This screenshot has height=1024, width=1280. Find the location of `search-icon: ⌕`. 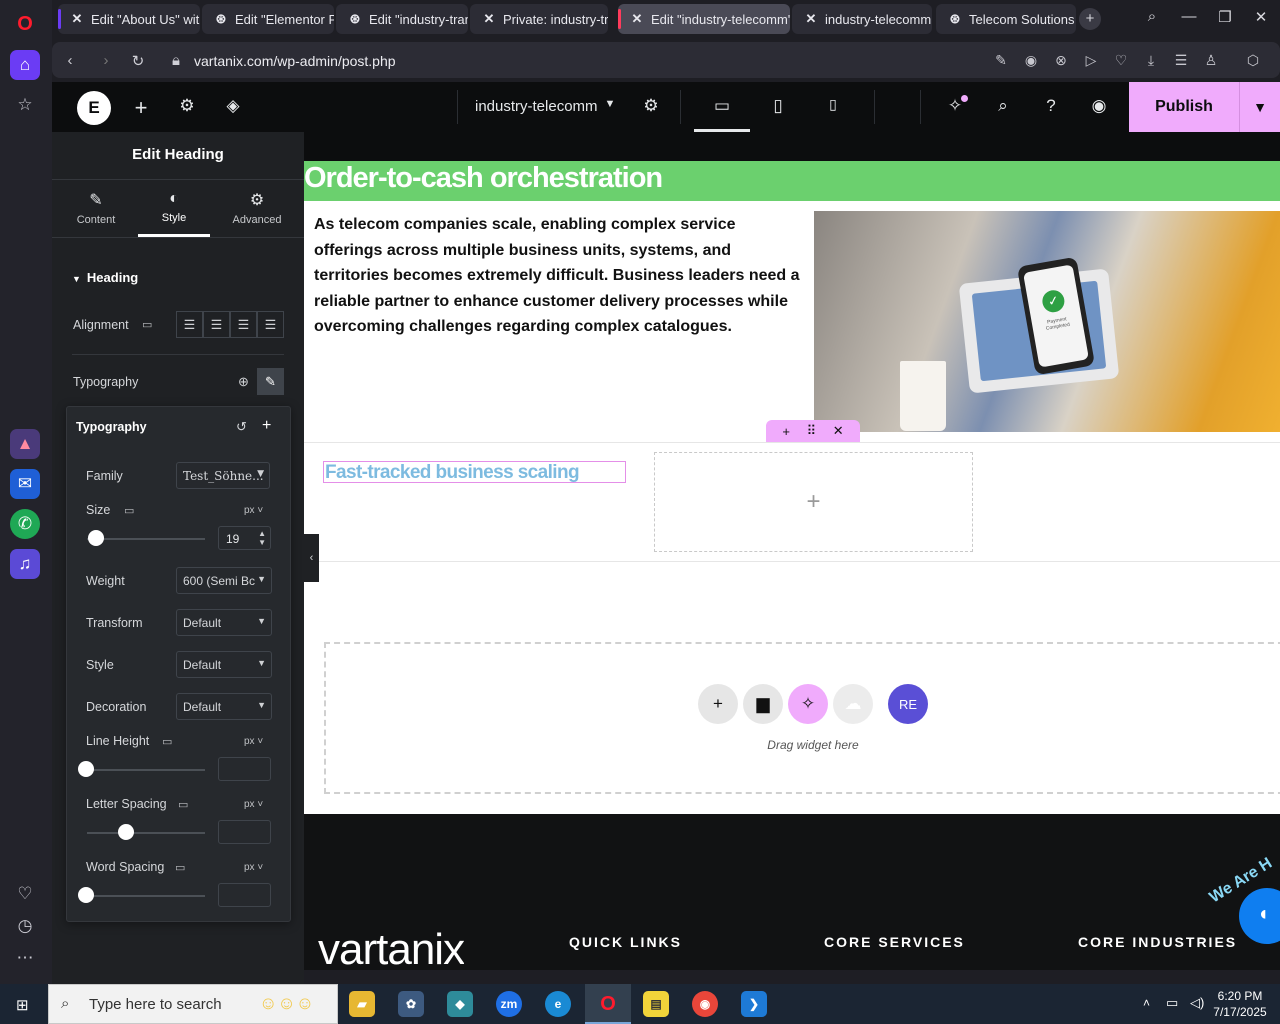

search-icon: ⌕ is located at coordinates (1003, 106).